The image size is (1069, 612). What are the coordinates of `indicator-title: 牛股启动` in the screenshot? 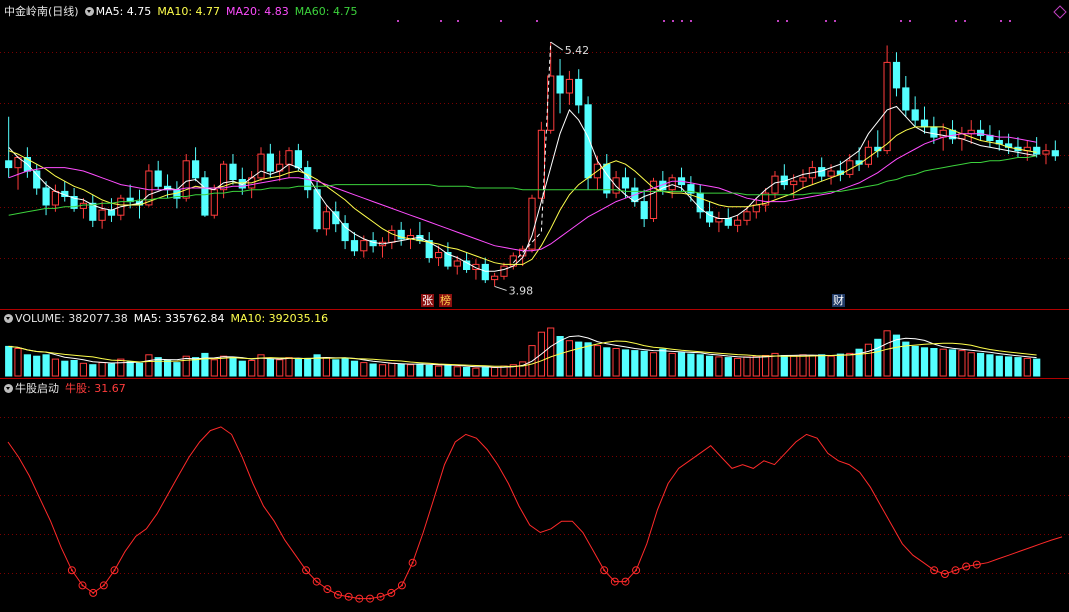 It's located at (31, 388).